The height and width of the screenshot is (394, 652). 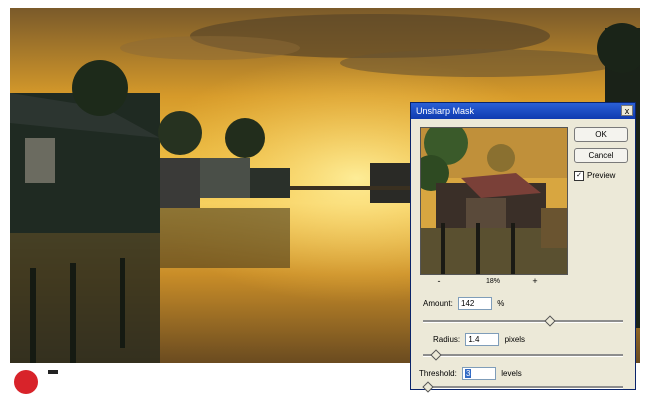 I want to click on dialog-title: Unsharp Mask, so click(x=445, y=111).